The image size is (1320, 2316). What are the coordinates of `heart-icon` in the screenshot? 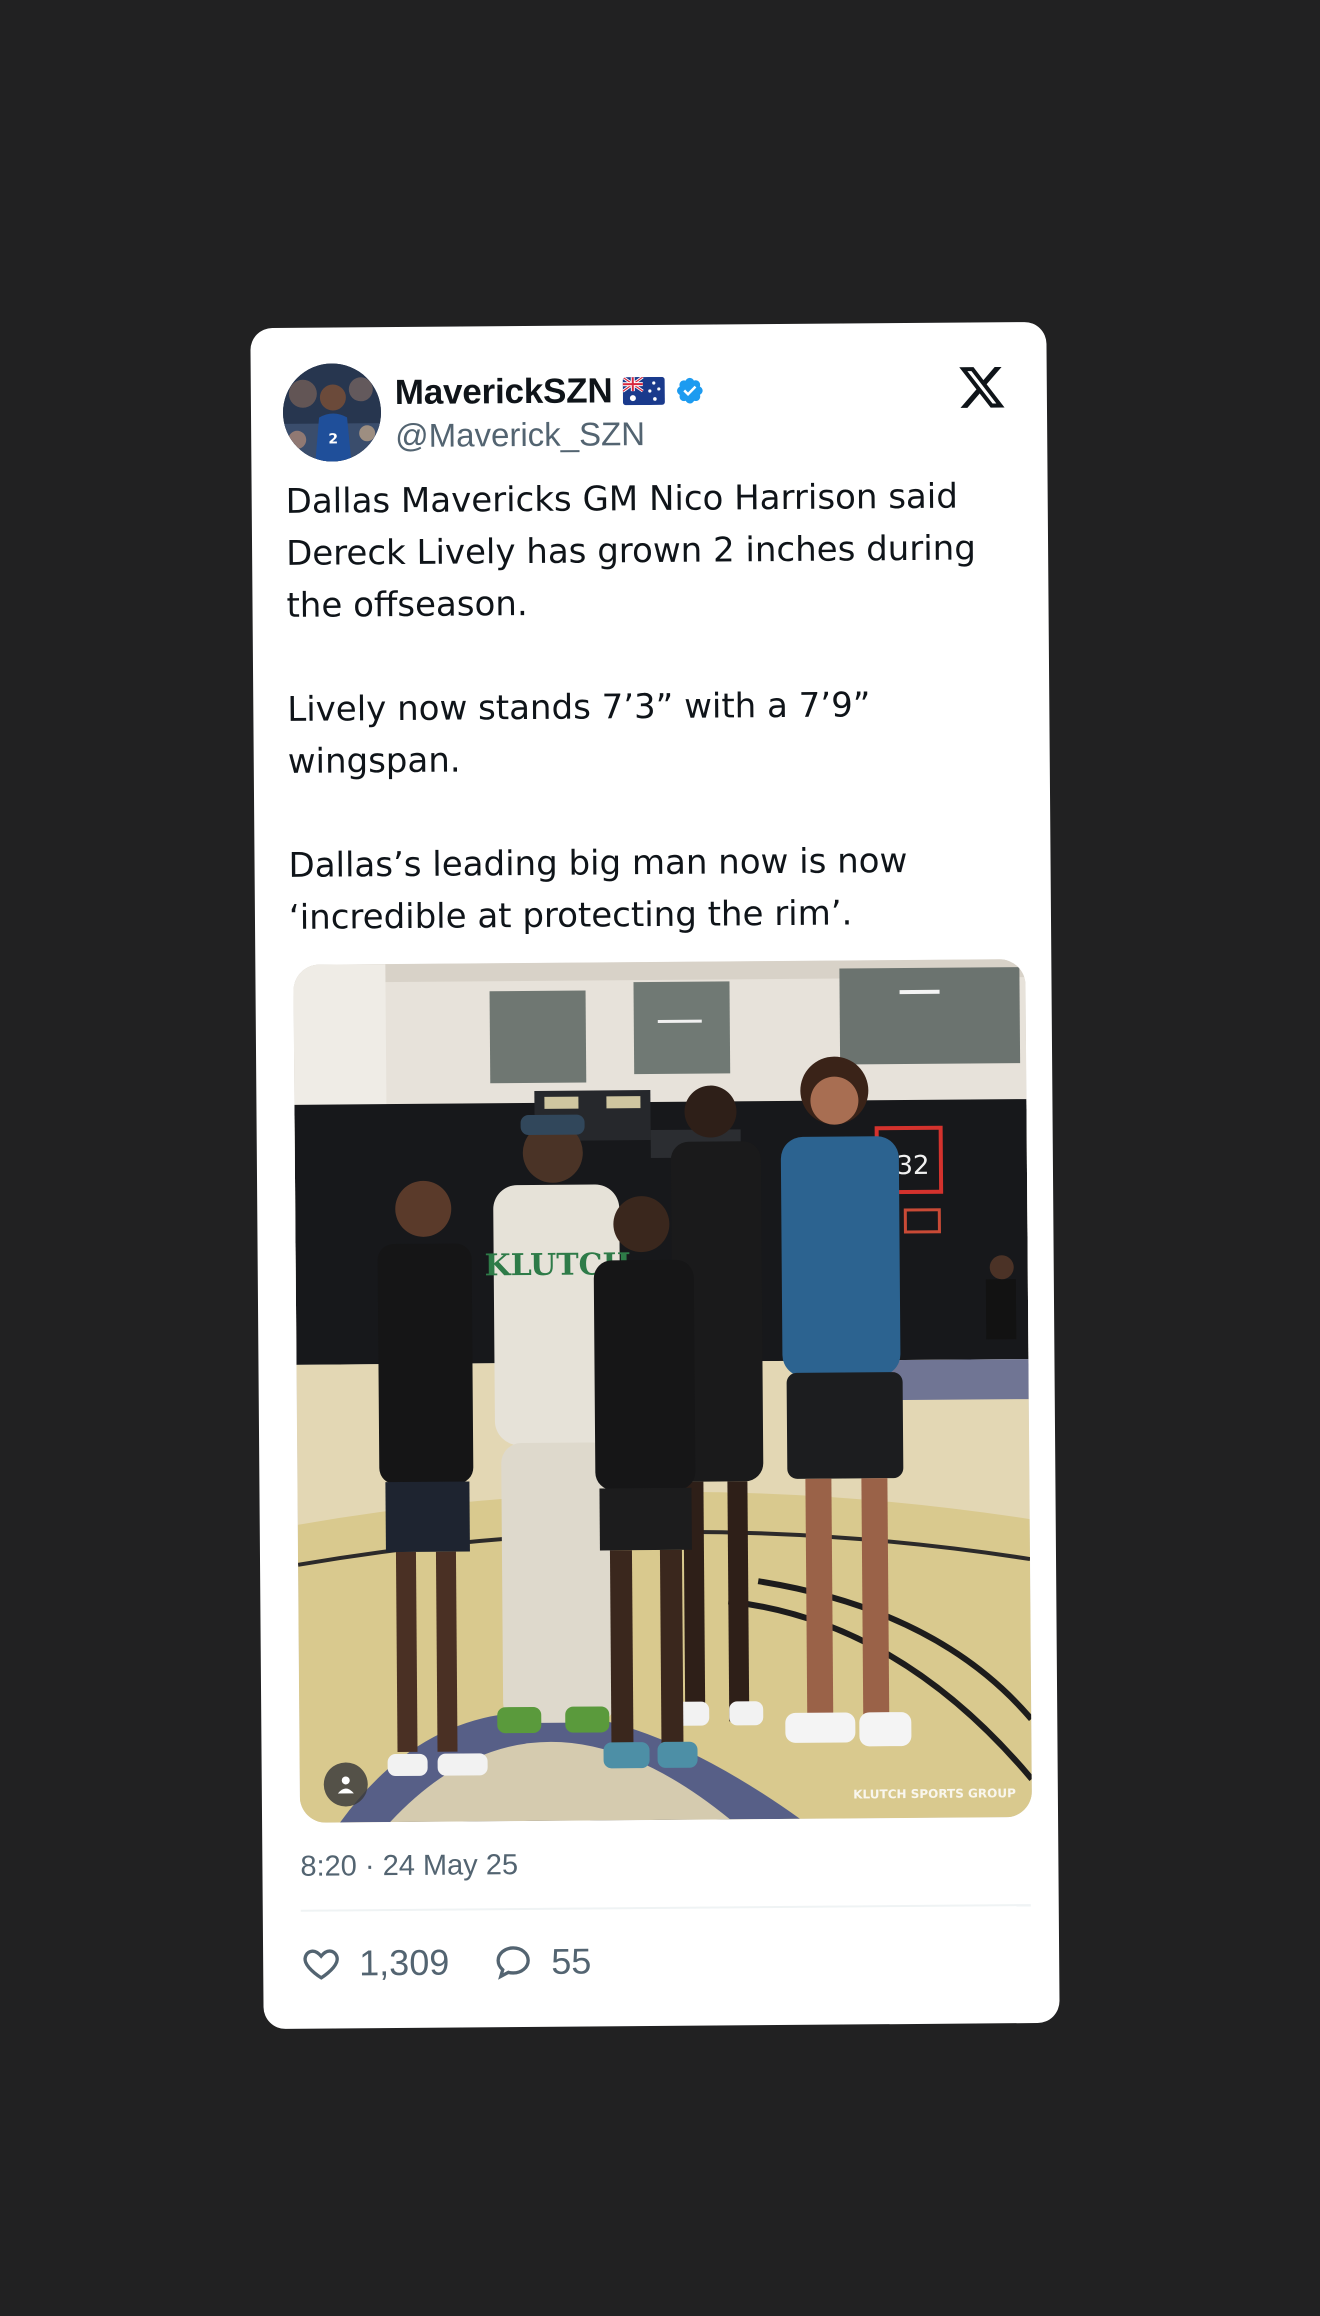 It's located at (321, 1963).